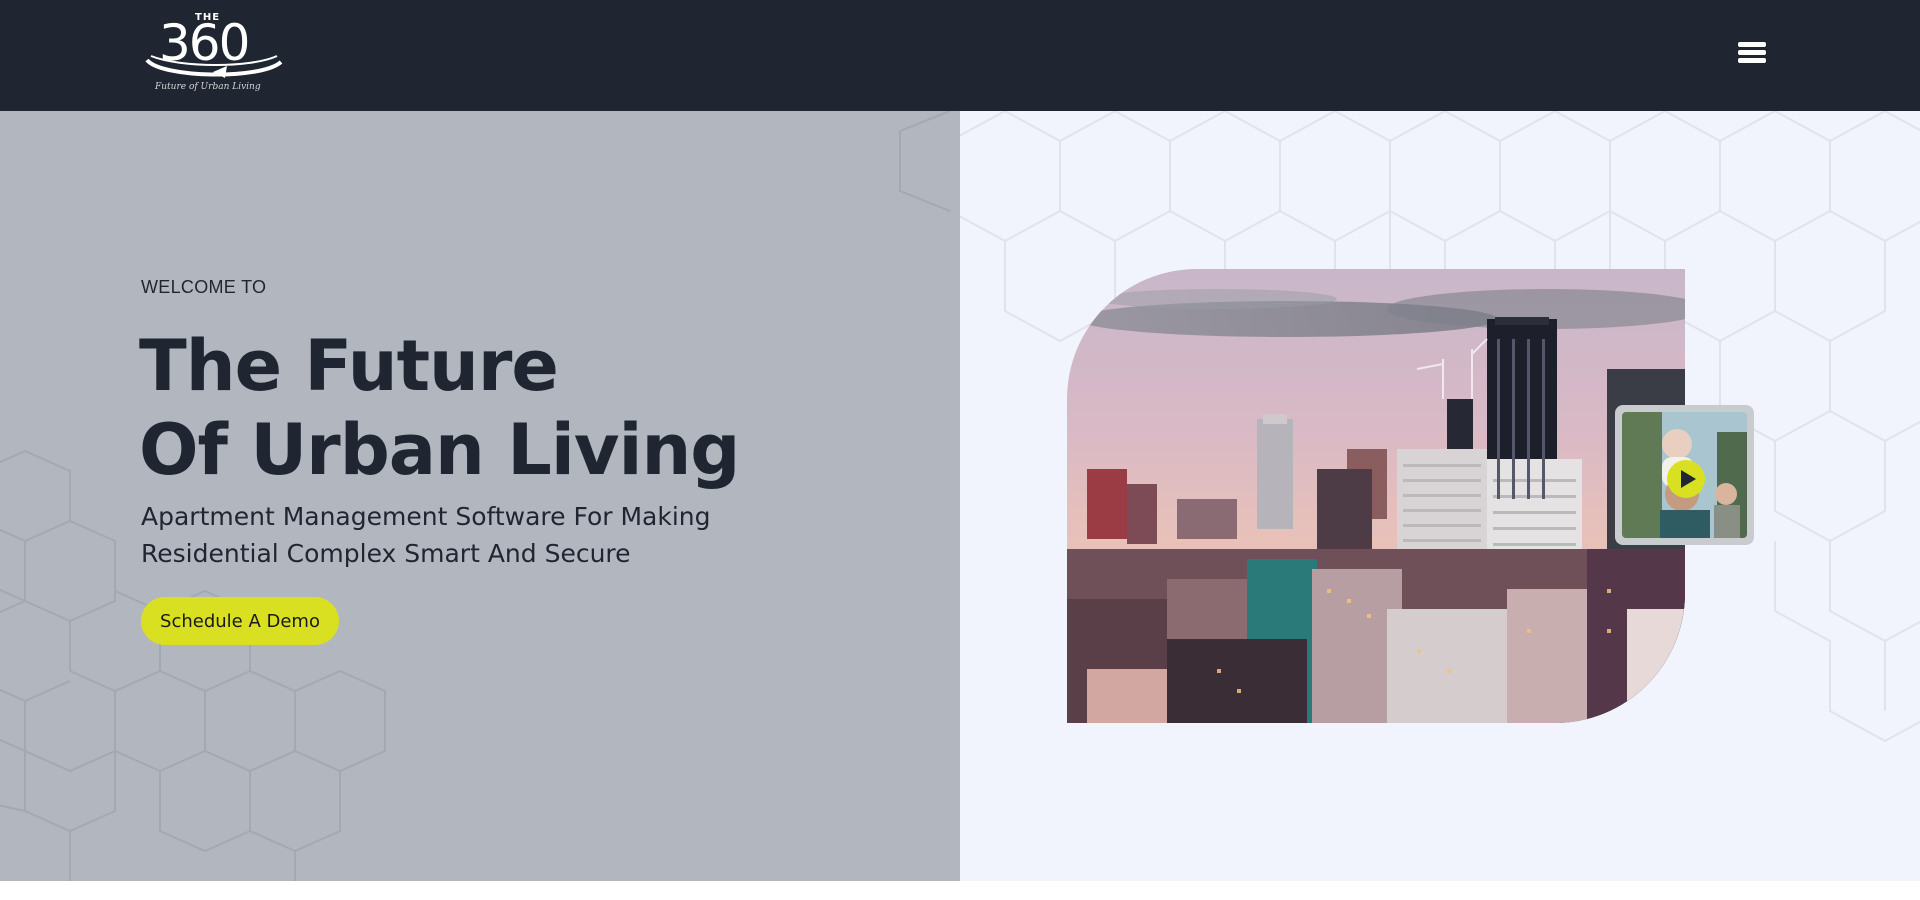 This screenshot has height=900, width=1920. What do you see at coordinates (439, 408) in the screenshot?
I see `hero-title: The Future Of Urban Living` at bounding box center [439, 408].